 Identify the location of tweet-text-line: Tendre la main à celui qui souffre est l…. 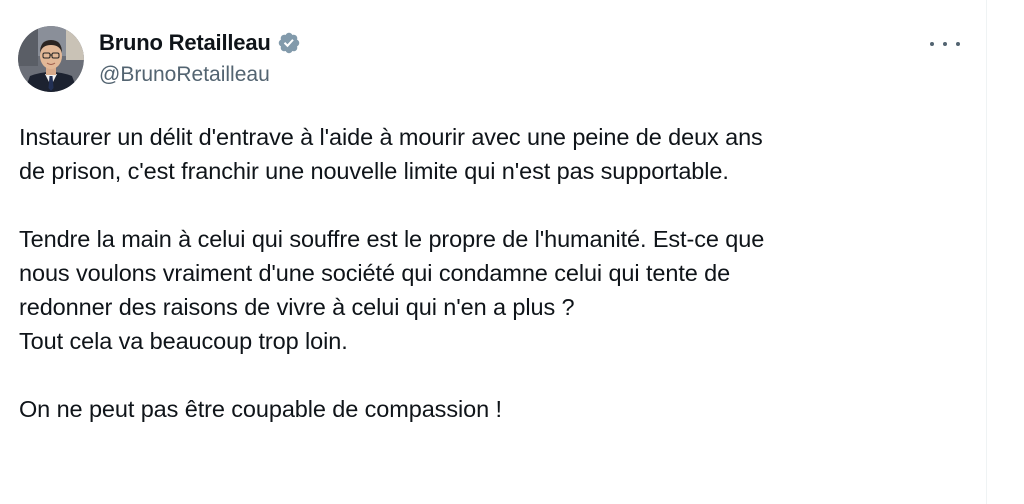
(392, 239).